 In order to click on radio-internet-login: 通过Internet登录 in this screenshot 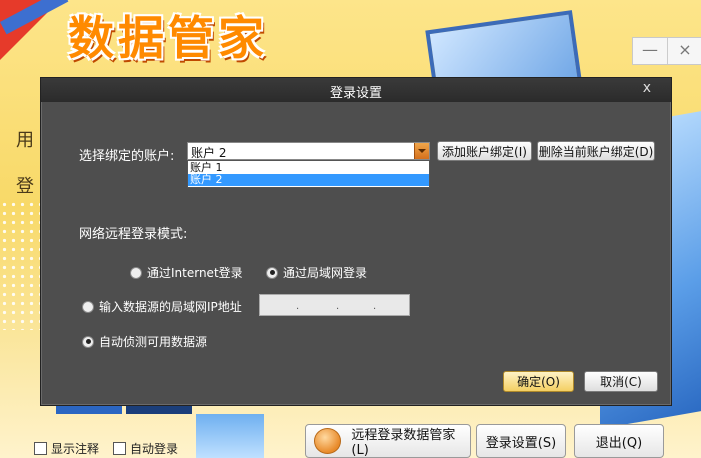, I will do `click(186, 272)`.